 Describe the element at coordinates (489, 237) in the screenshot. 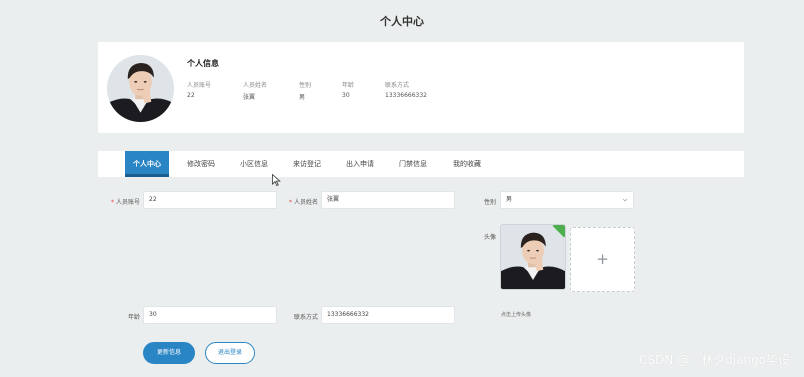

I see `avatar-label: 头像` at that location.